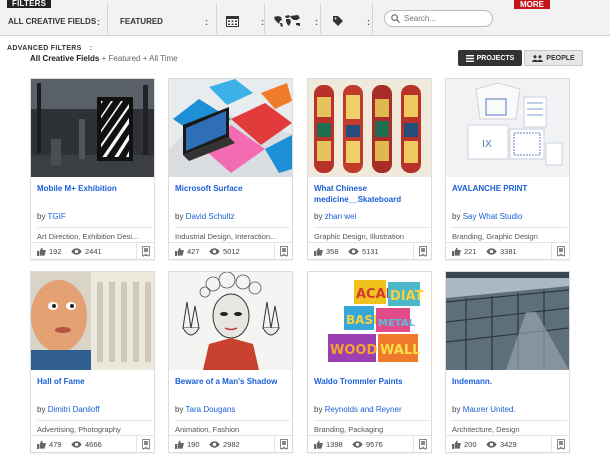 The width and height of the screenshot is (610, 458). What do you see at coordinates (211, 409) in the screenshot?
I see `project-author: Tara Dougans` at bounding box center [211, 409].